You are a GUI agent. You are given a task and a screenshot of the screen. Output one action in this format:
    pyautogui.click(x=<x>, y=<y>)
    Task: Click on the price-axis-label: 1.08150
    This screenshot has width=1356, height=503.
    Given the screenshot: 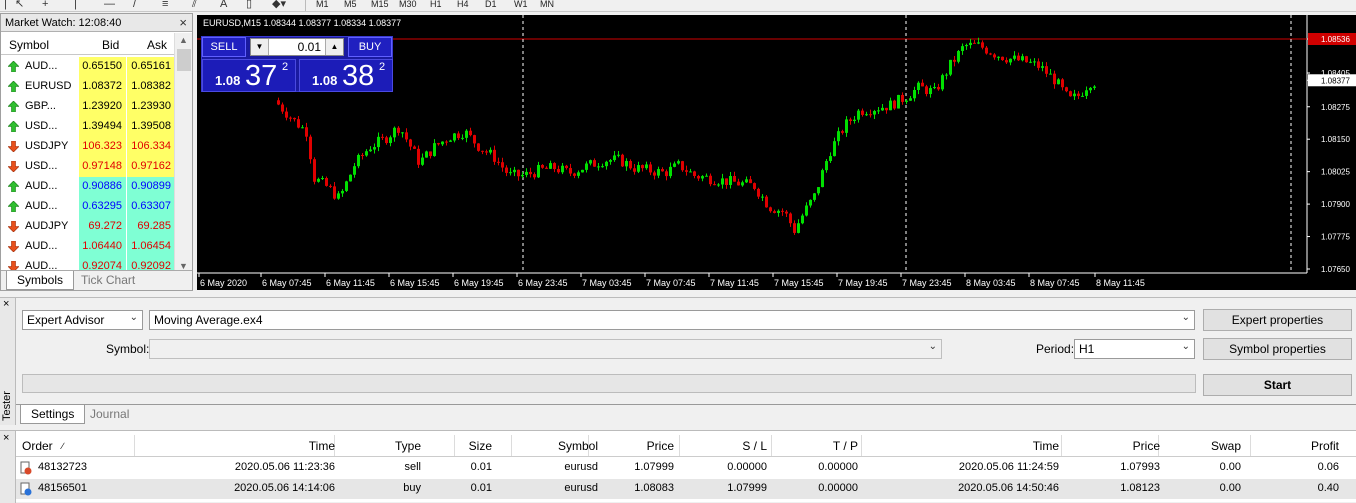 What is the action you would take?
    pyautogui.click(x=1335, y=139)
    